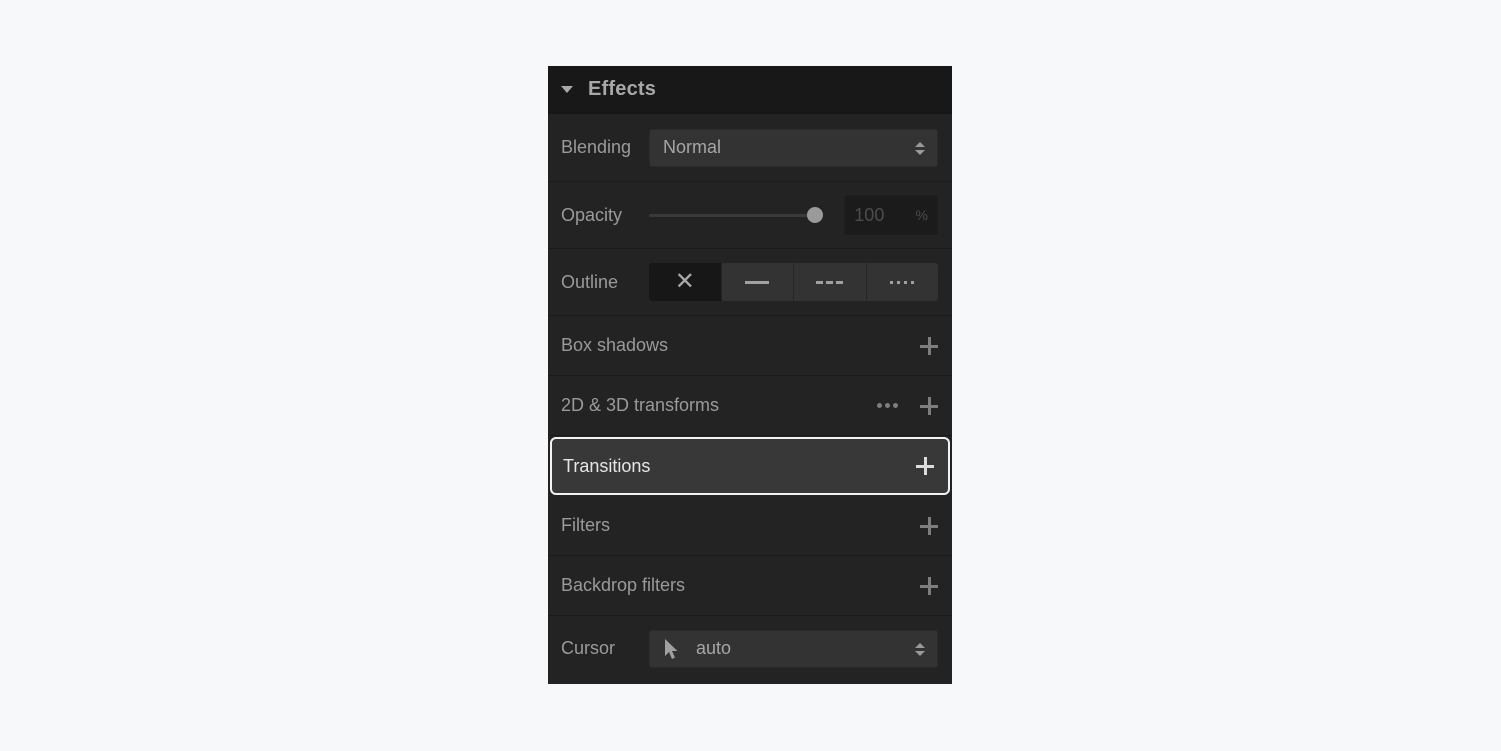 The width and height of the screenshot is (1501, 751). What do you see at coordinates (793, 147) in the screenshot?
I see `blending-select: Normal` at bounding box center [793, 147].